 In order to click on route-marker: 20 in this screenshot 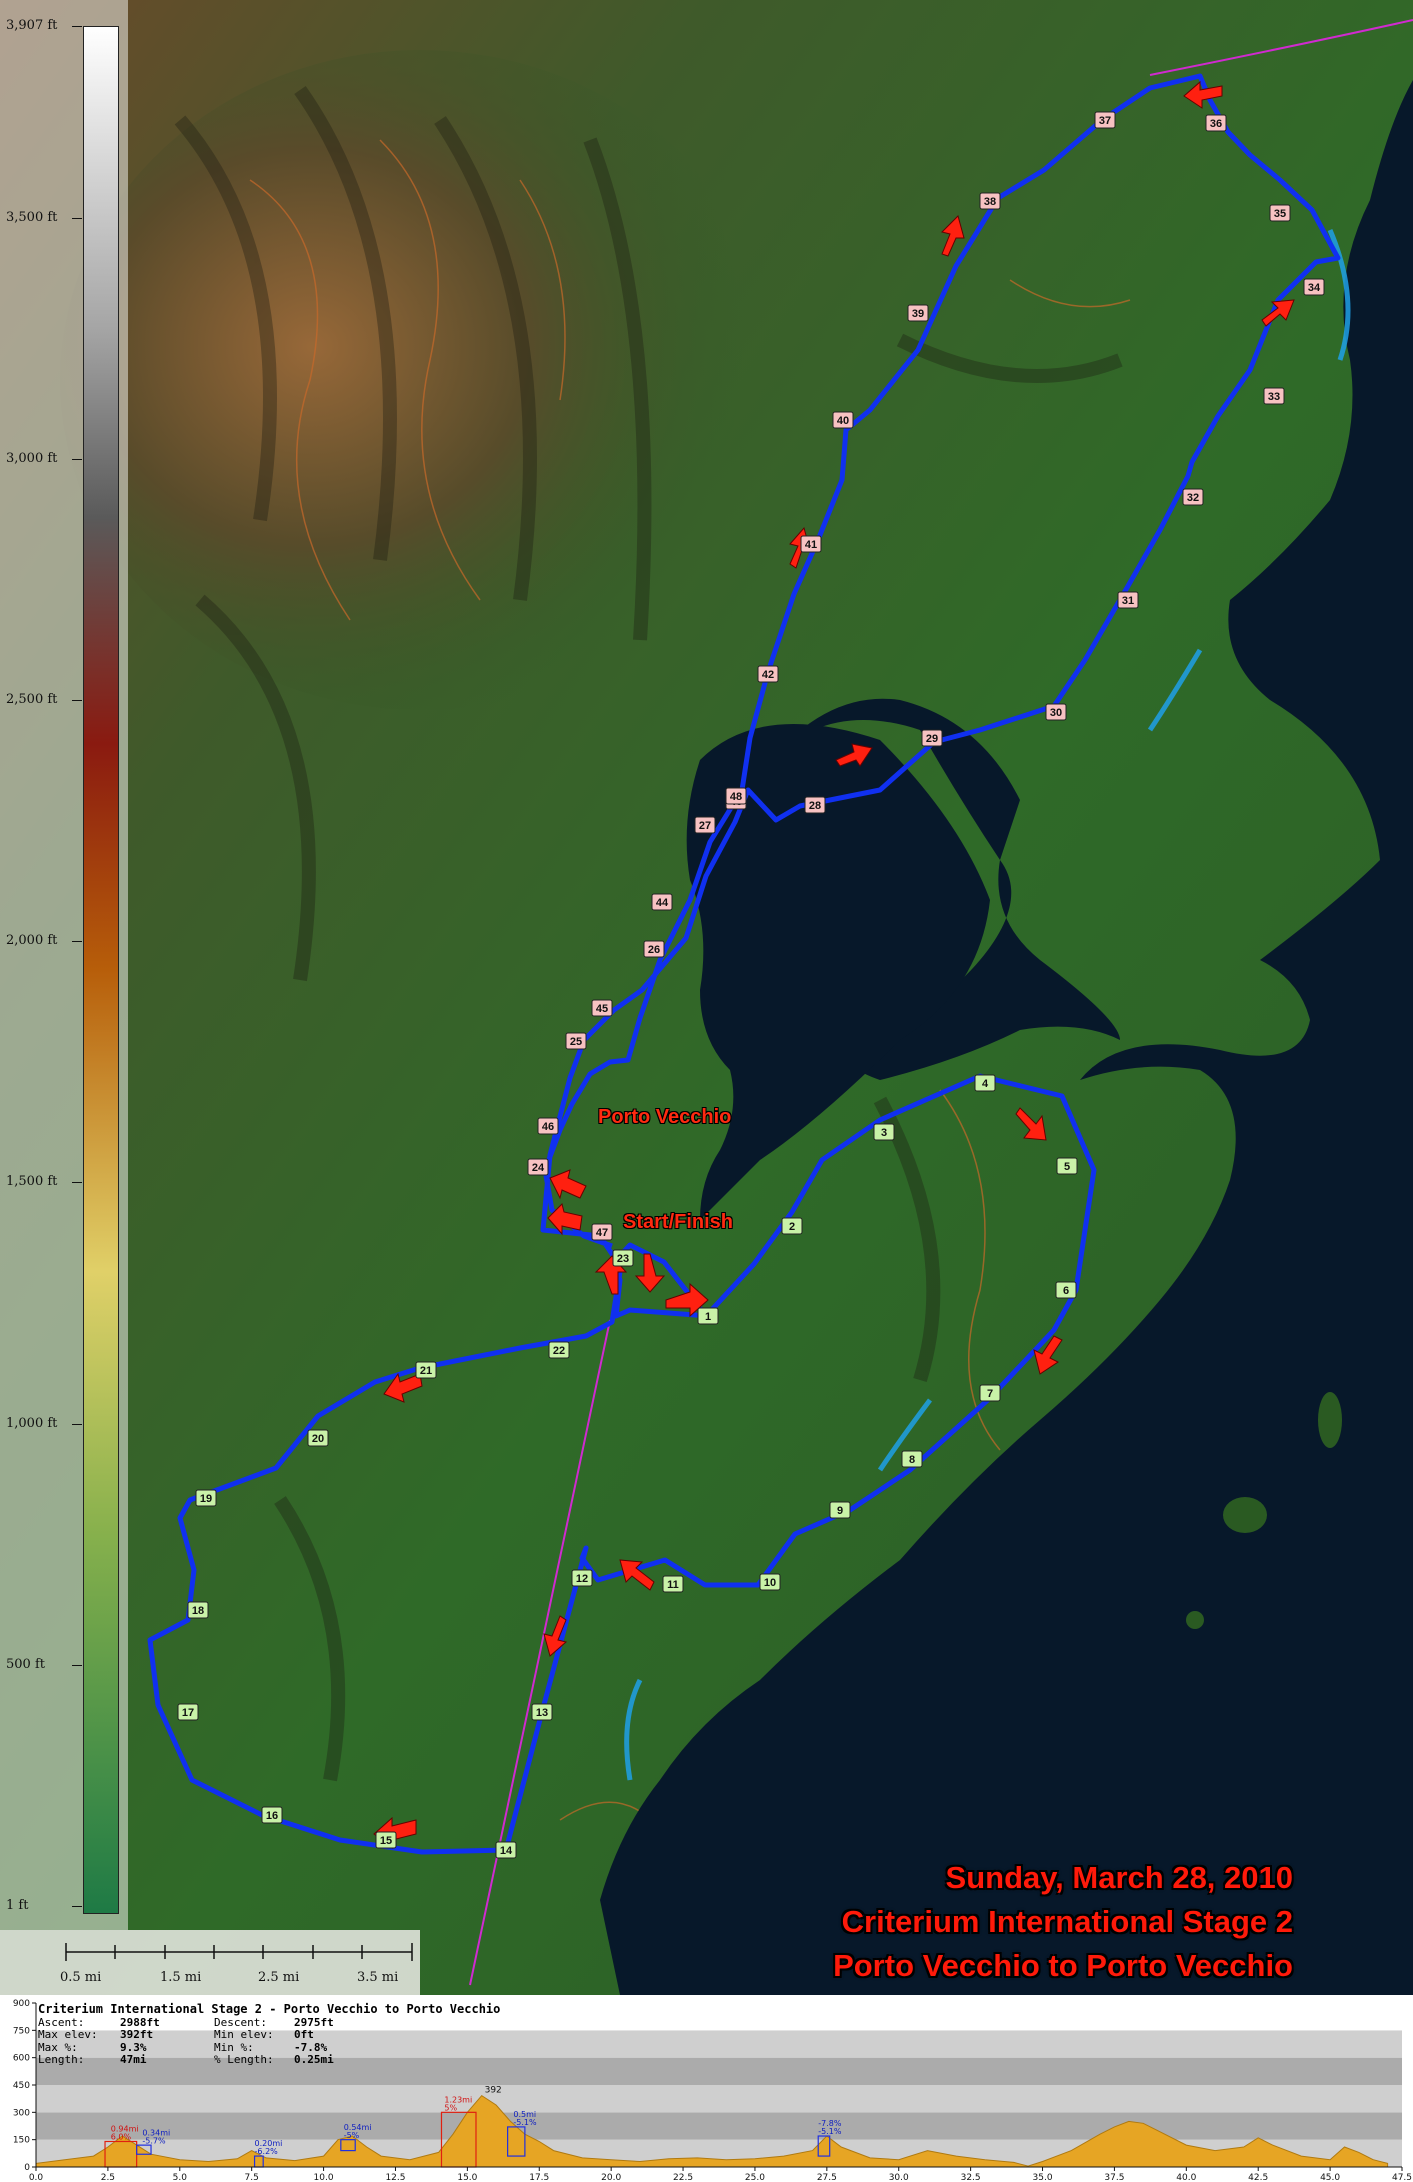, I will do `click(318, 1438)`.